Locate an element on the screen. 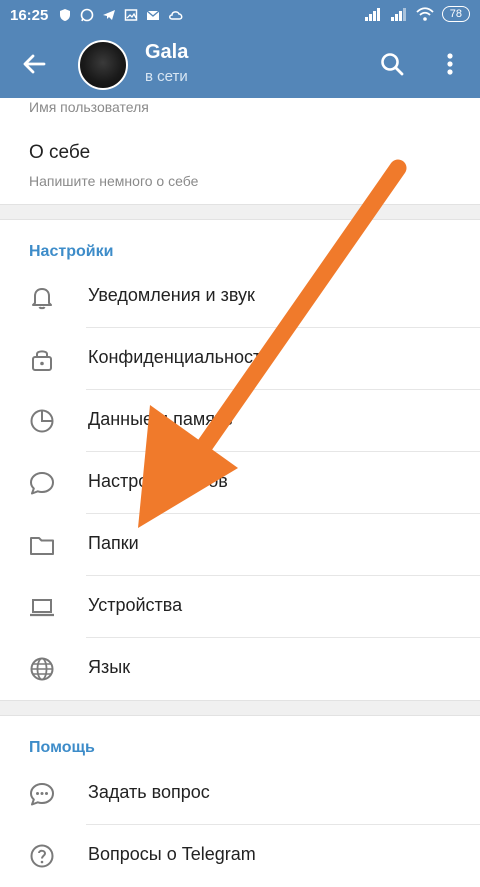  profile-name: Gala is located at coordinates (167, 52).